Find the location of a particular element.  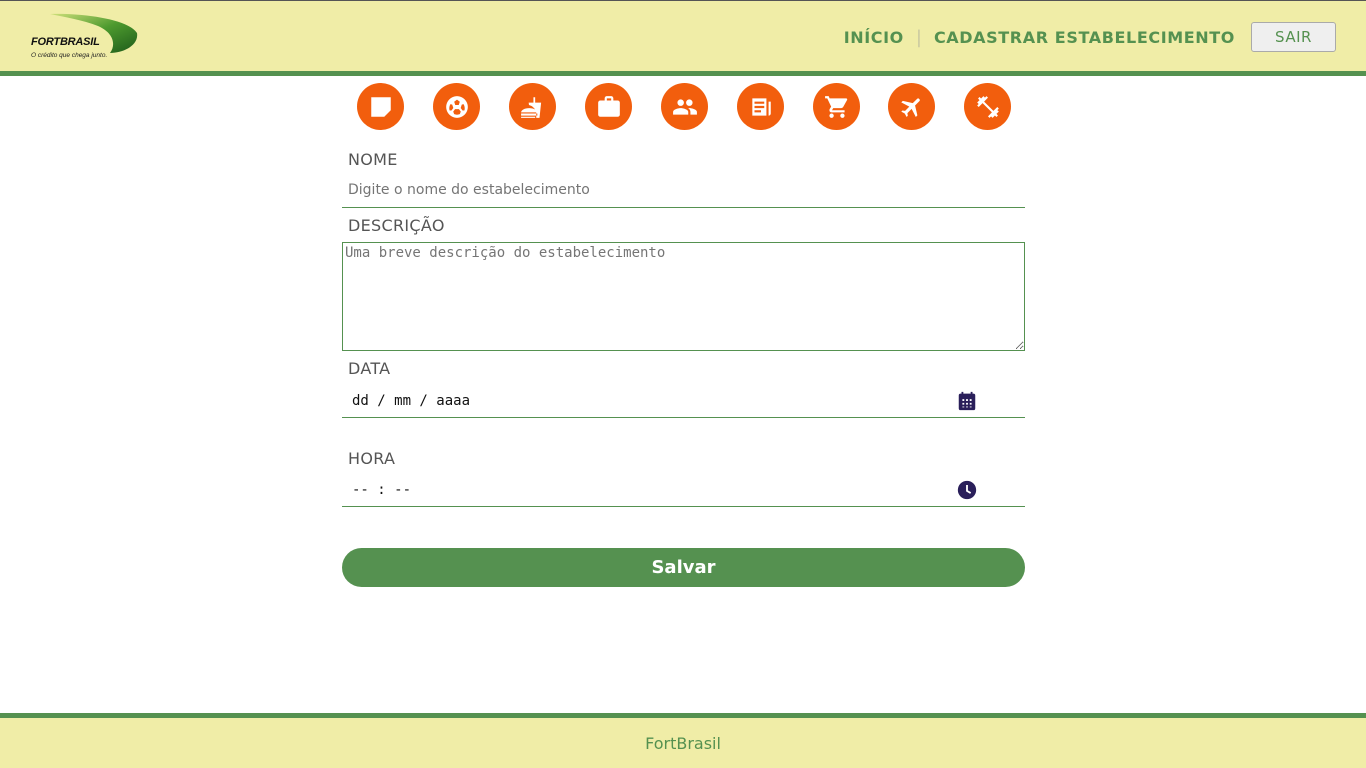

fortbrasil-logo: FORTBRASIL O crédito que chega junto. is located at coordinates (84, 38).